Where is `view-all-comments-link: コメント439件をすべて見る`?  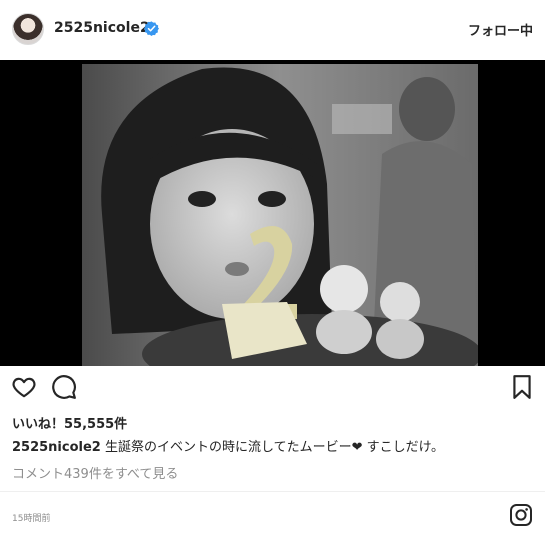
view-all-comments-link: コメント439件をすべて見る is located at coordinates (95, 472).